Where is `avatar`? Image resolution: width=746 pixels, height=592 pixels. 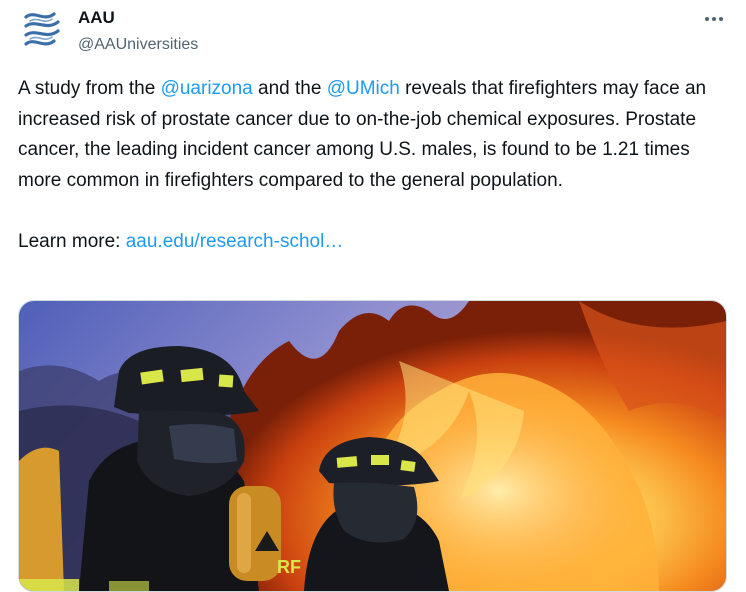 avatar is located at coordinates (43, 31).